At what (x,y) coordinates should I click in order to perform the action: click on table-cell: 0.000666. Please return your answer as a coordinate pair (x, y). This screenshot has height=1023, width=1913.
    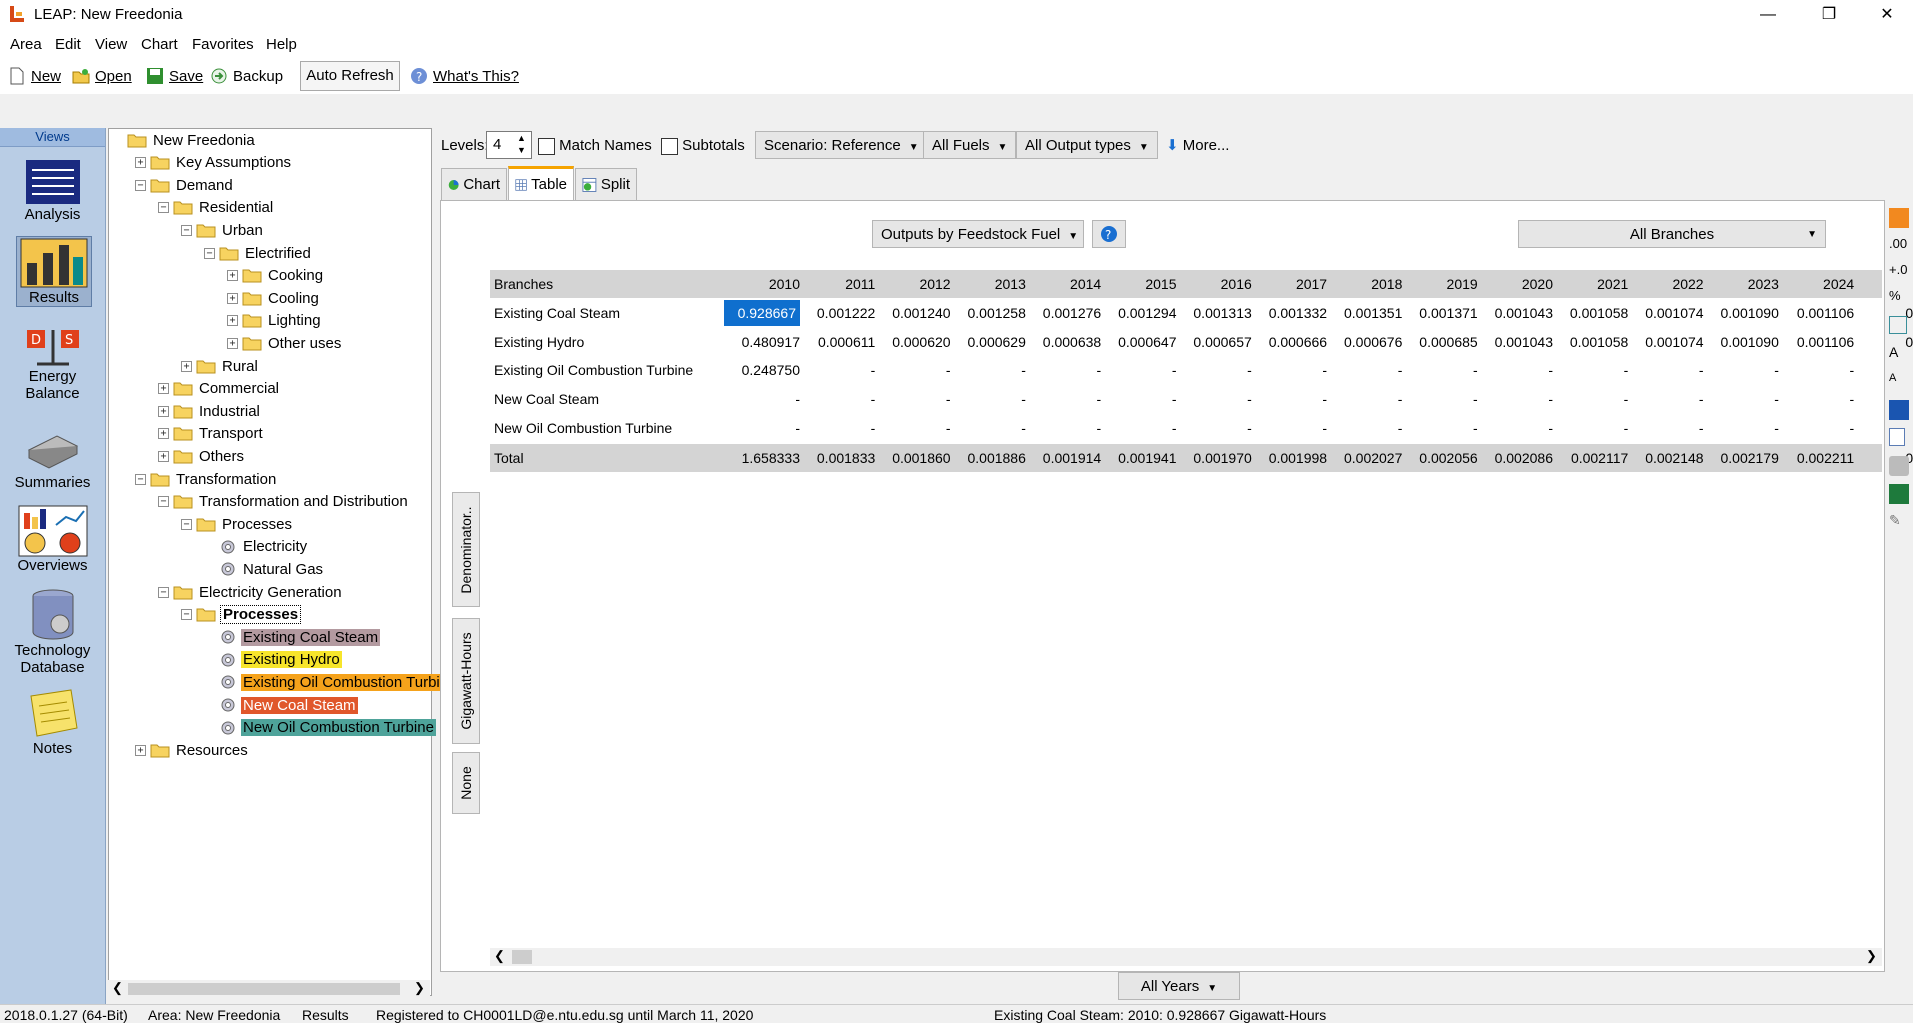
    Looking at the image, I should click on (1292, 342).